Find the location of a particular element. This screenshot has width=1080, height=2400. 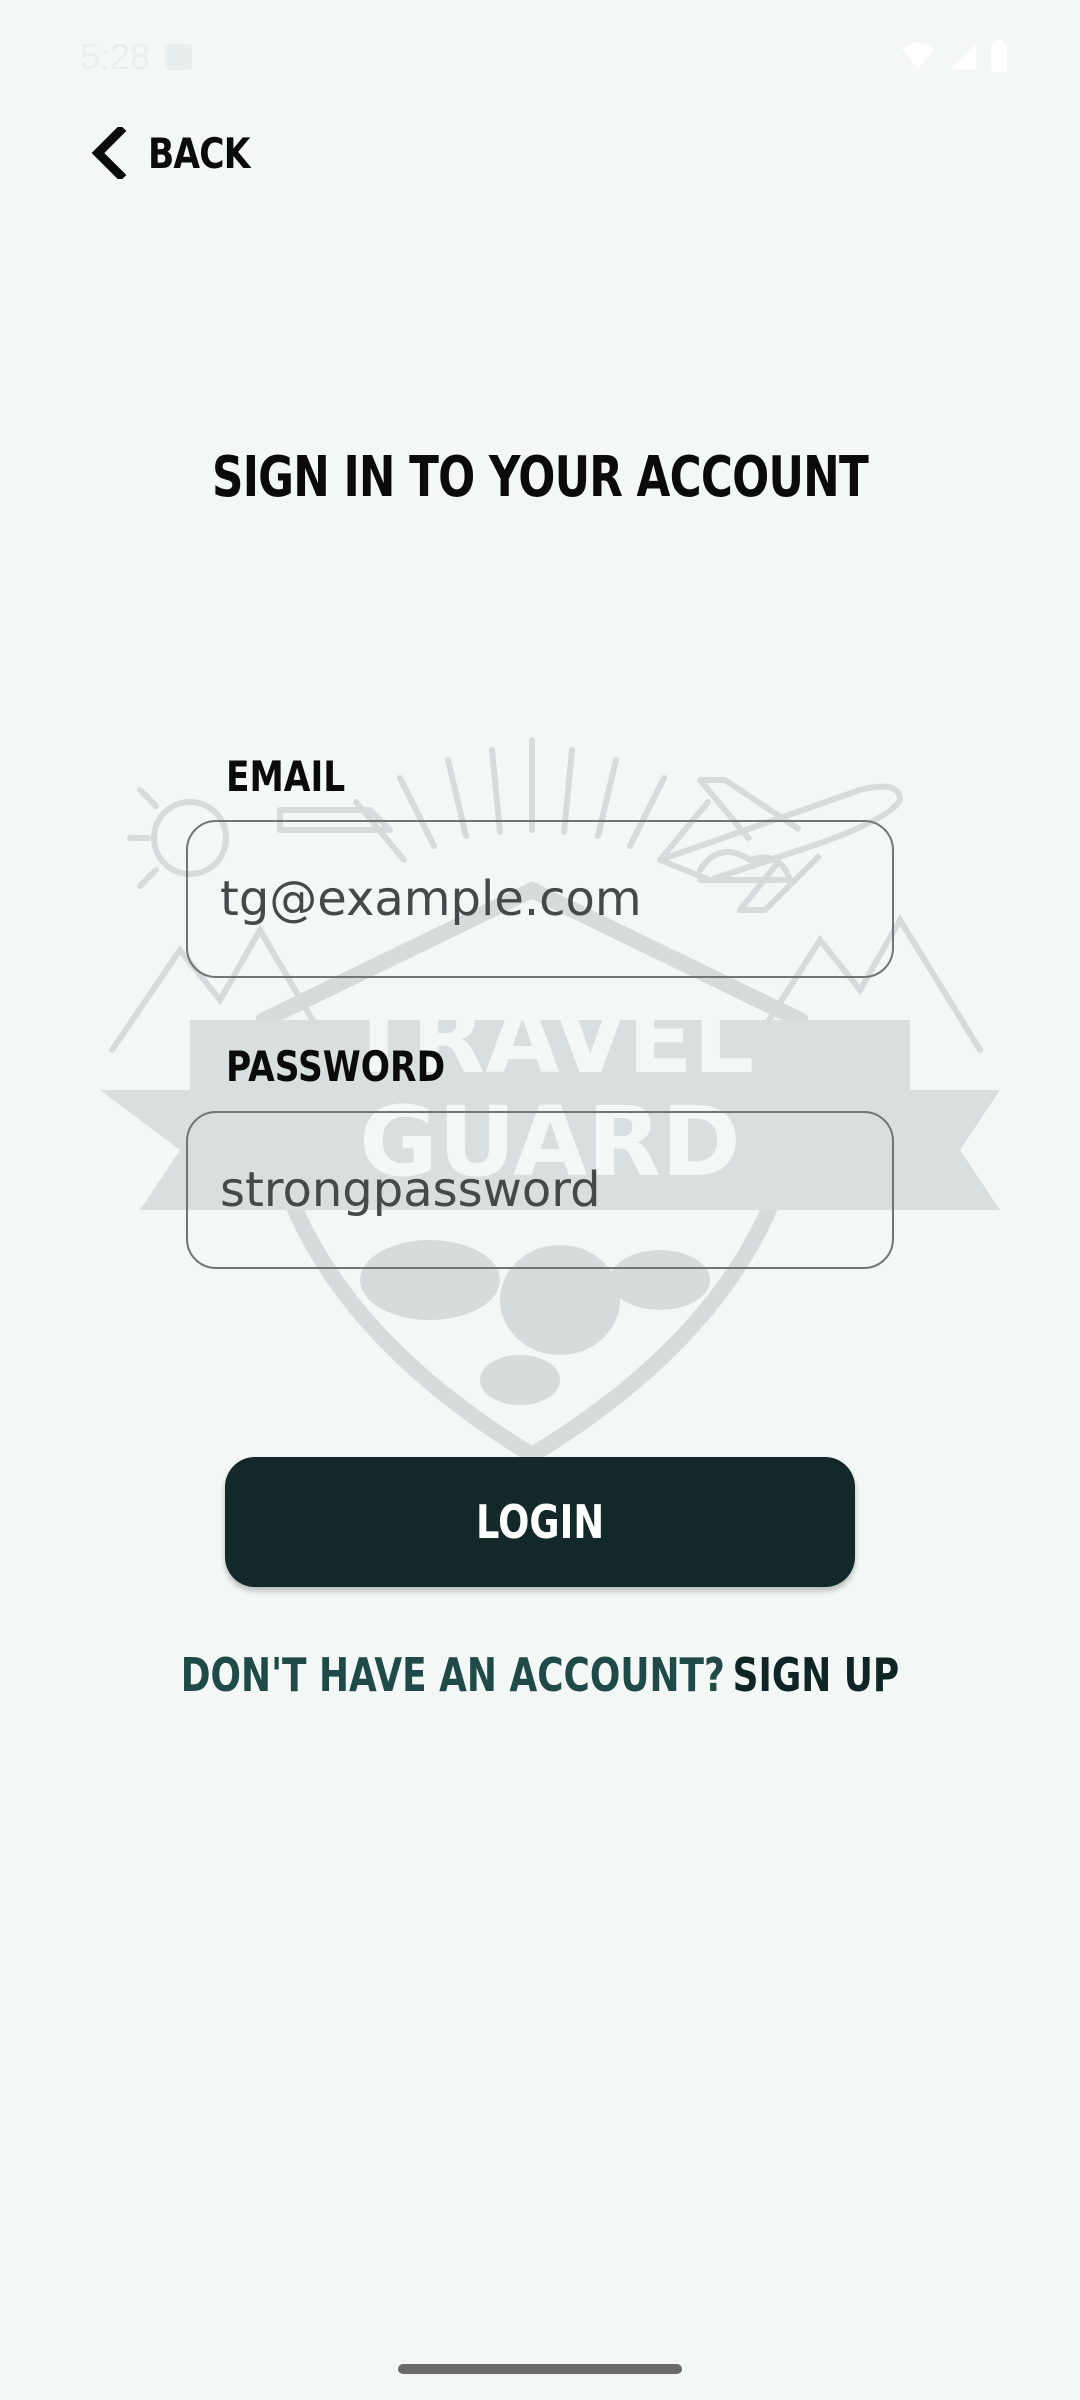

email-value: tg@example.com is located at coordinates (431, 899).